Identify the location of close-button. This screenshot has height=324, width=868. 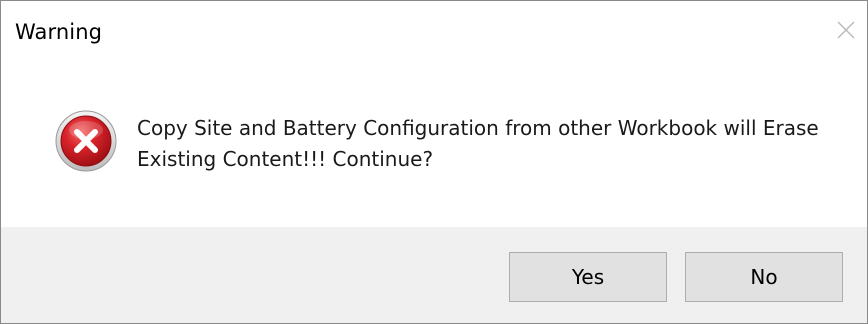
(846, 30).